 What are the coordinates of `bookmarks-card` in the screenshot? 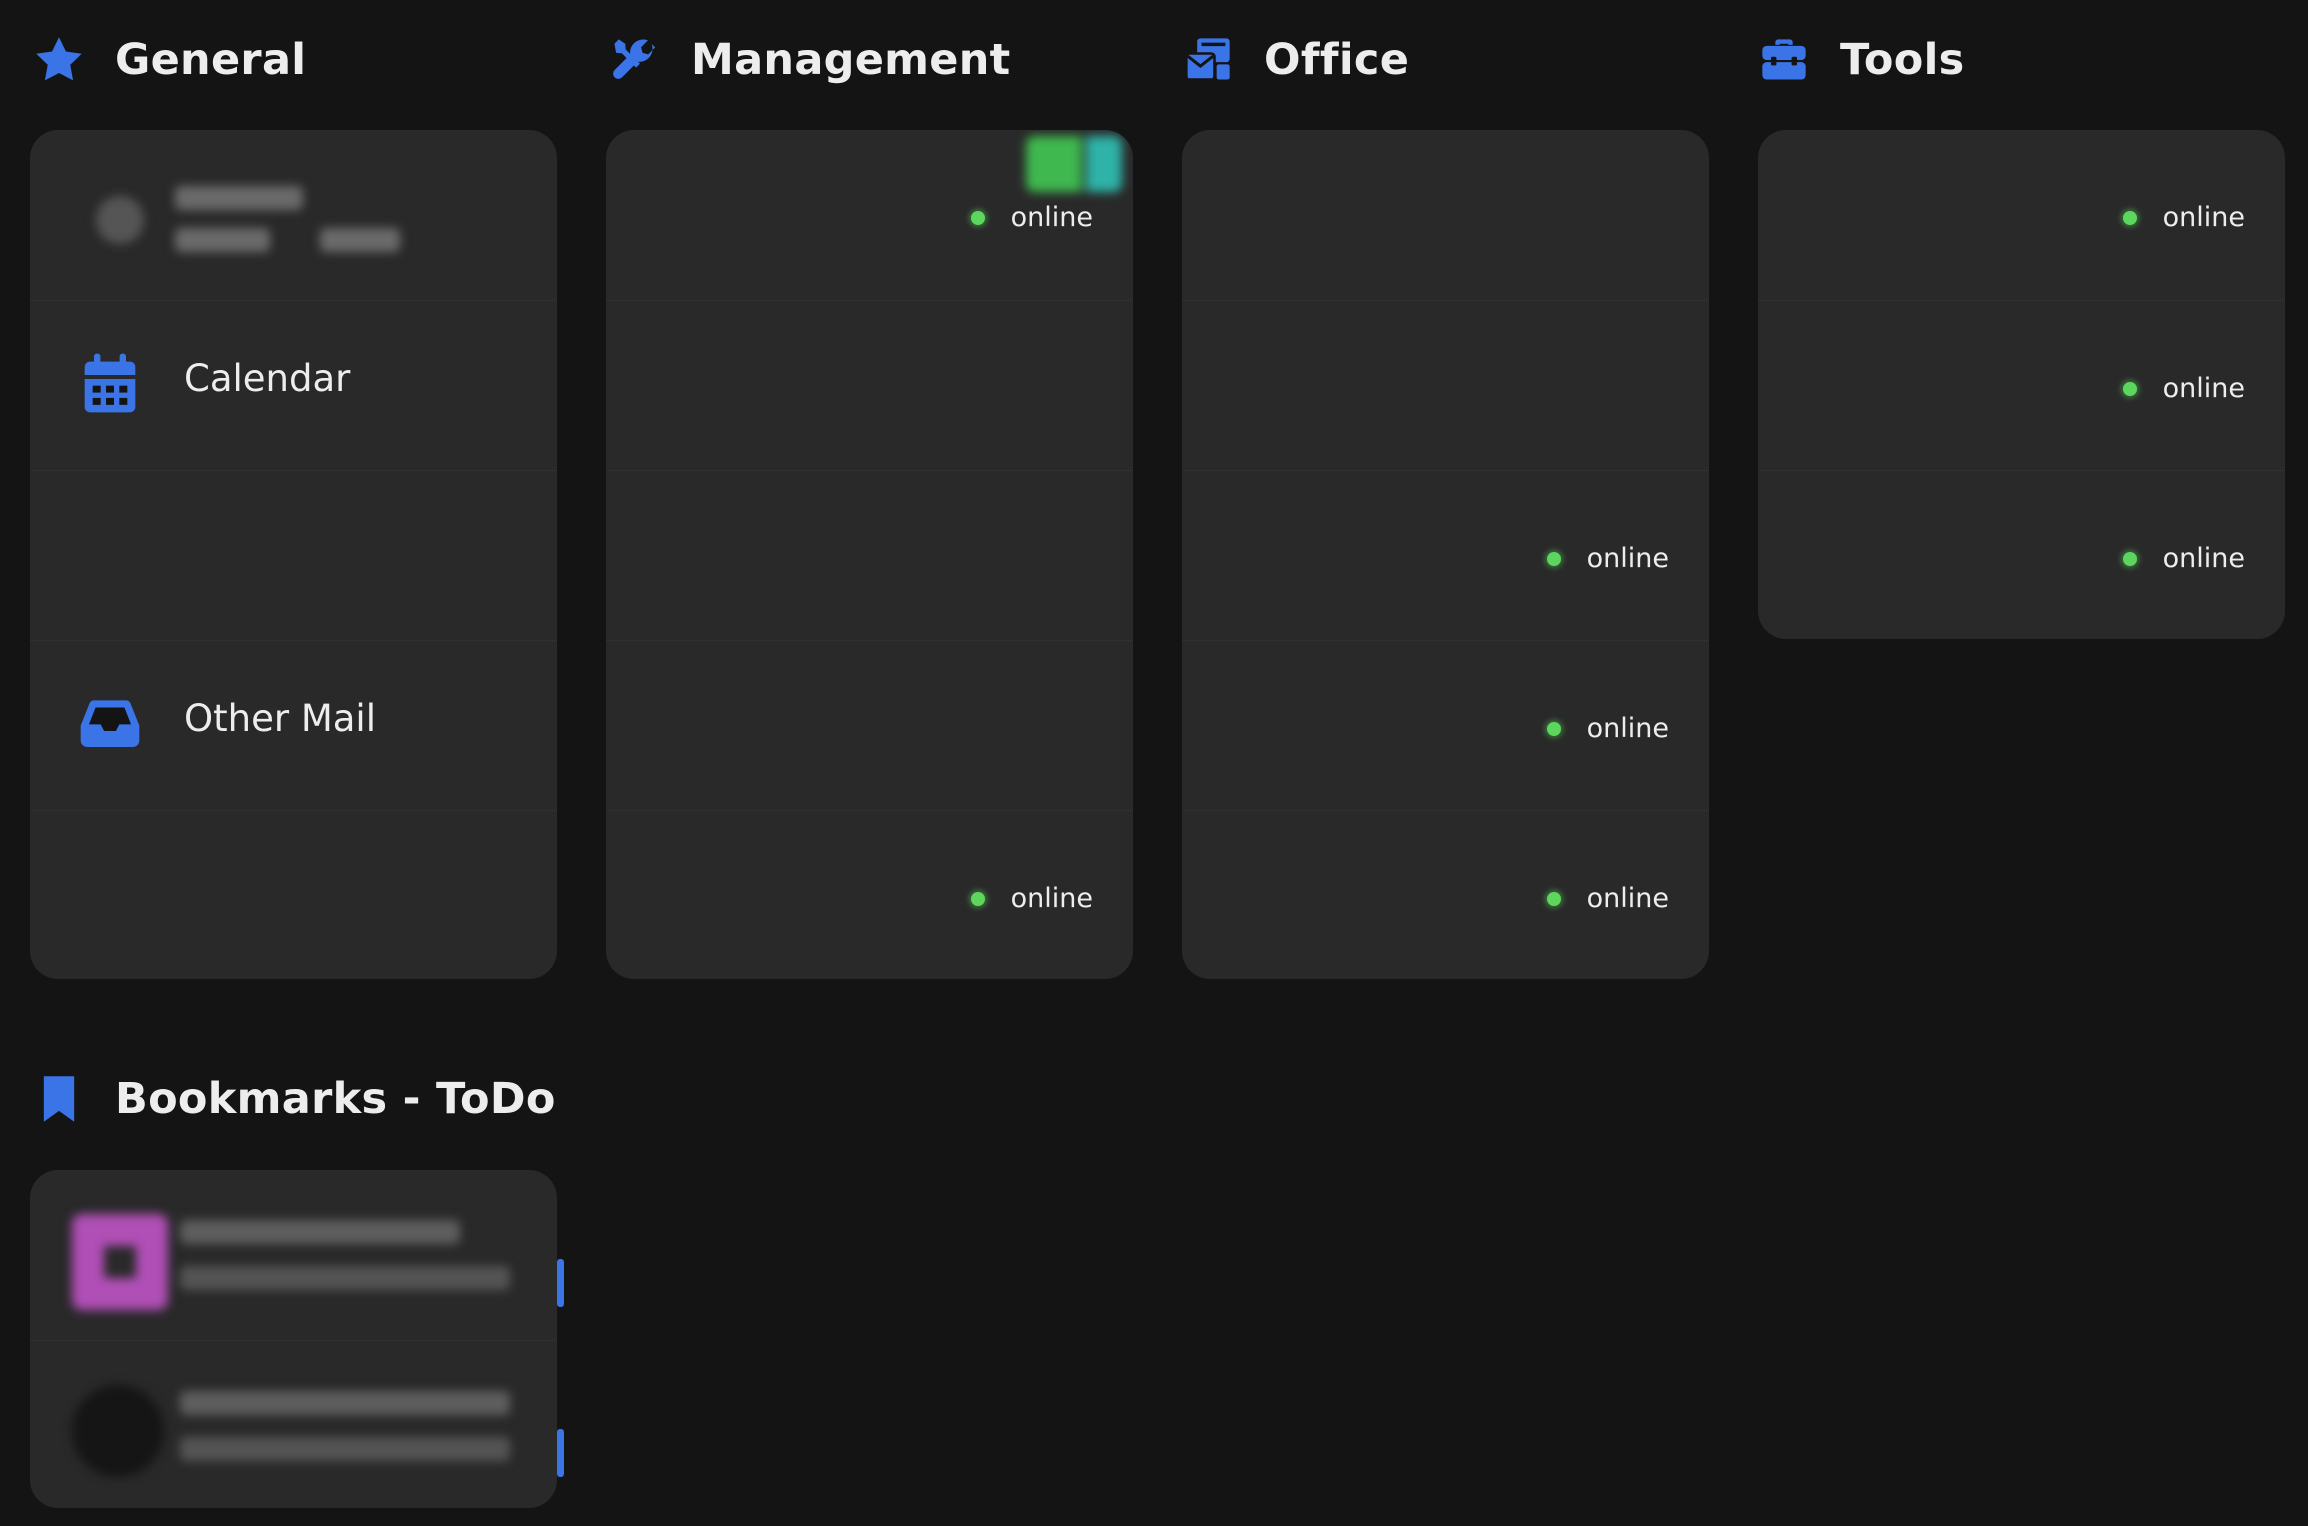 It's located at (293, 1339).